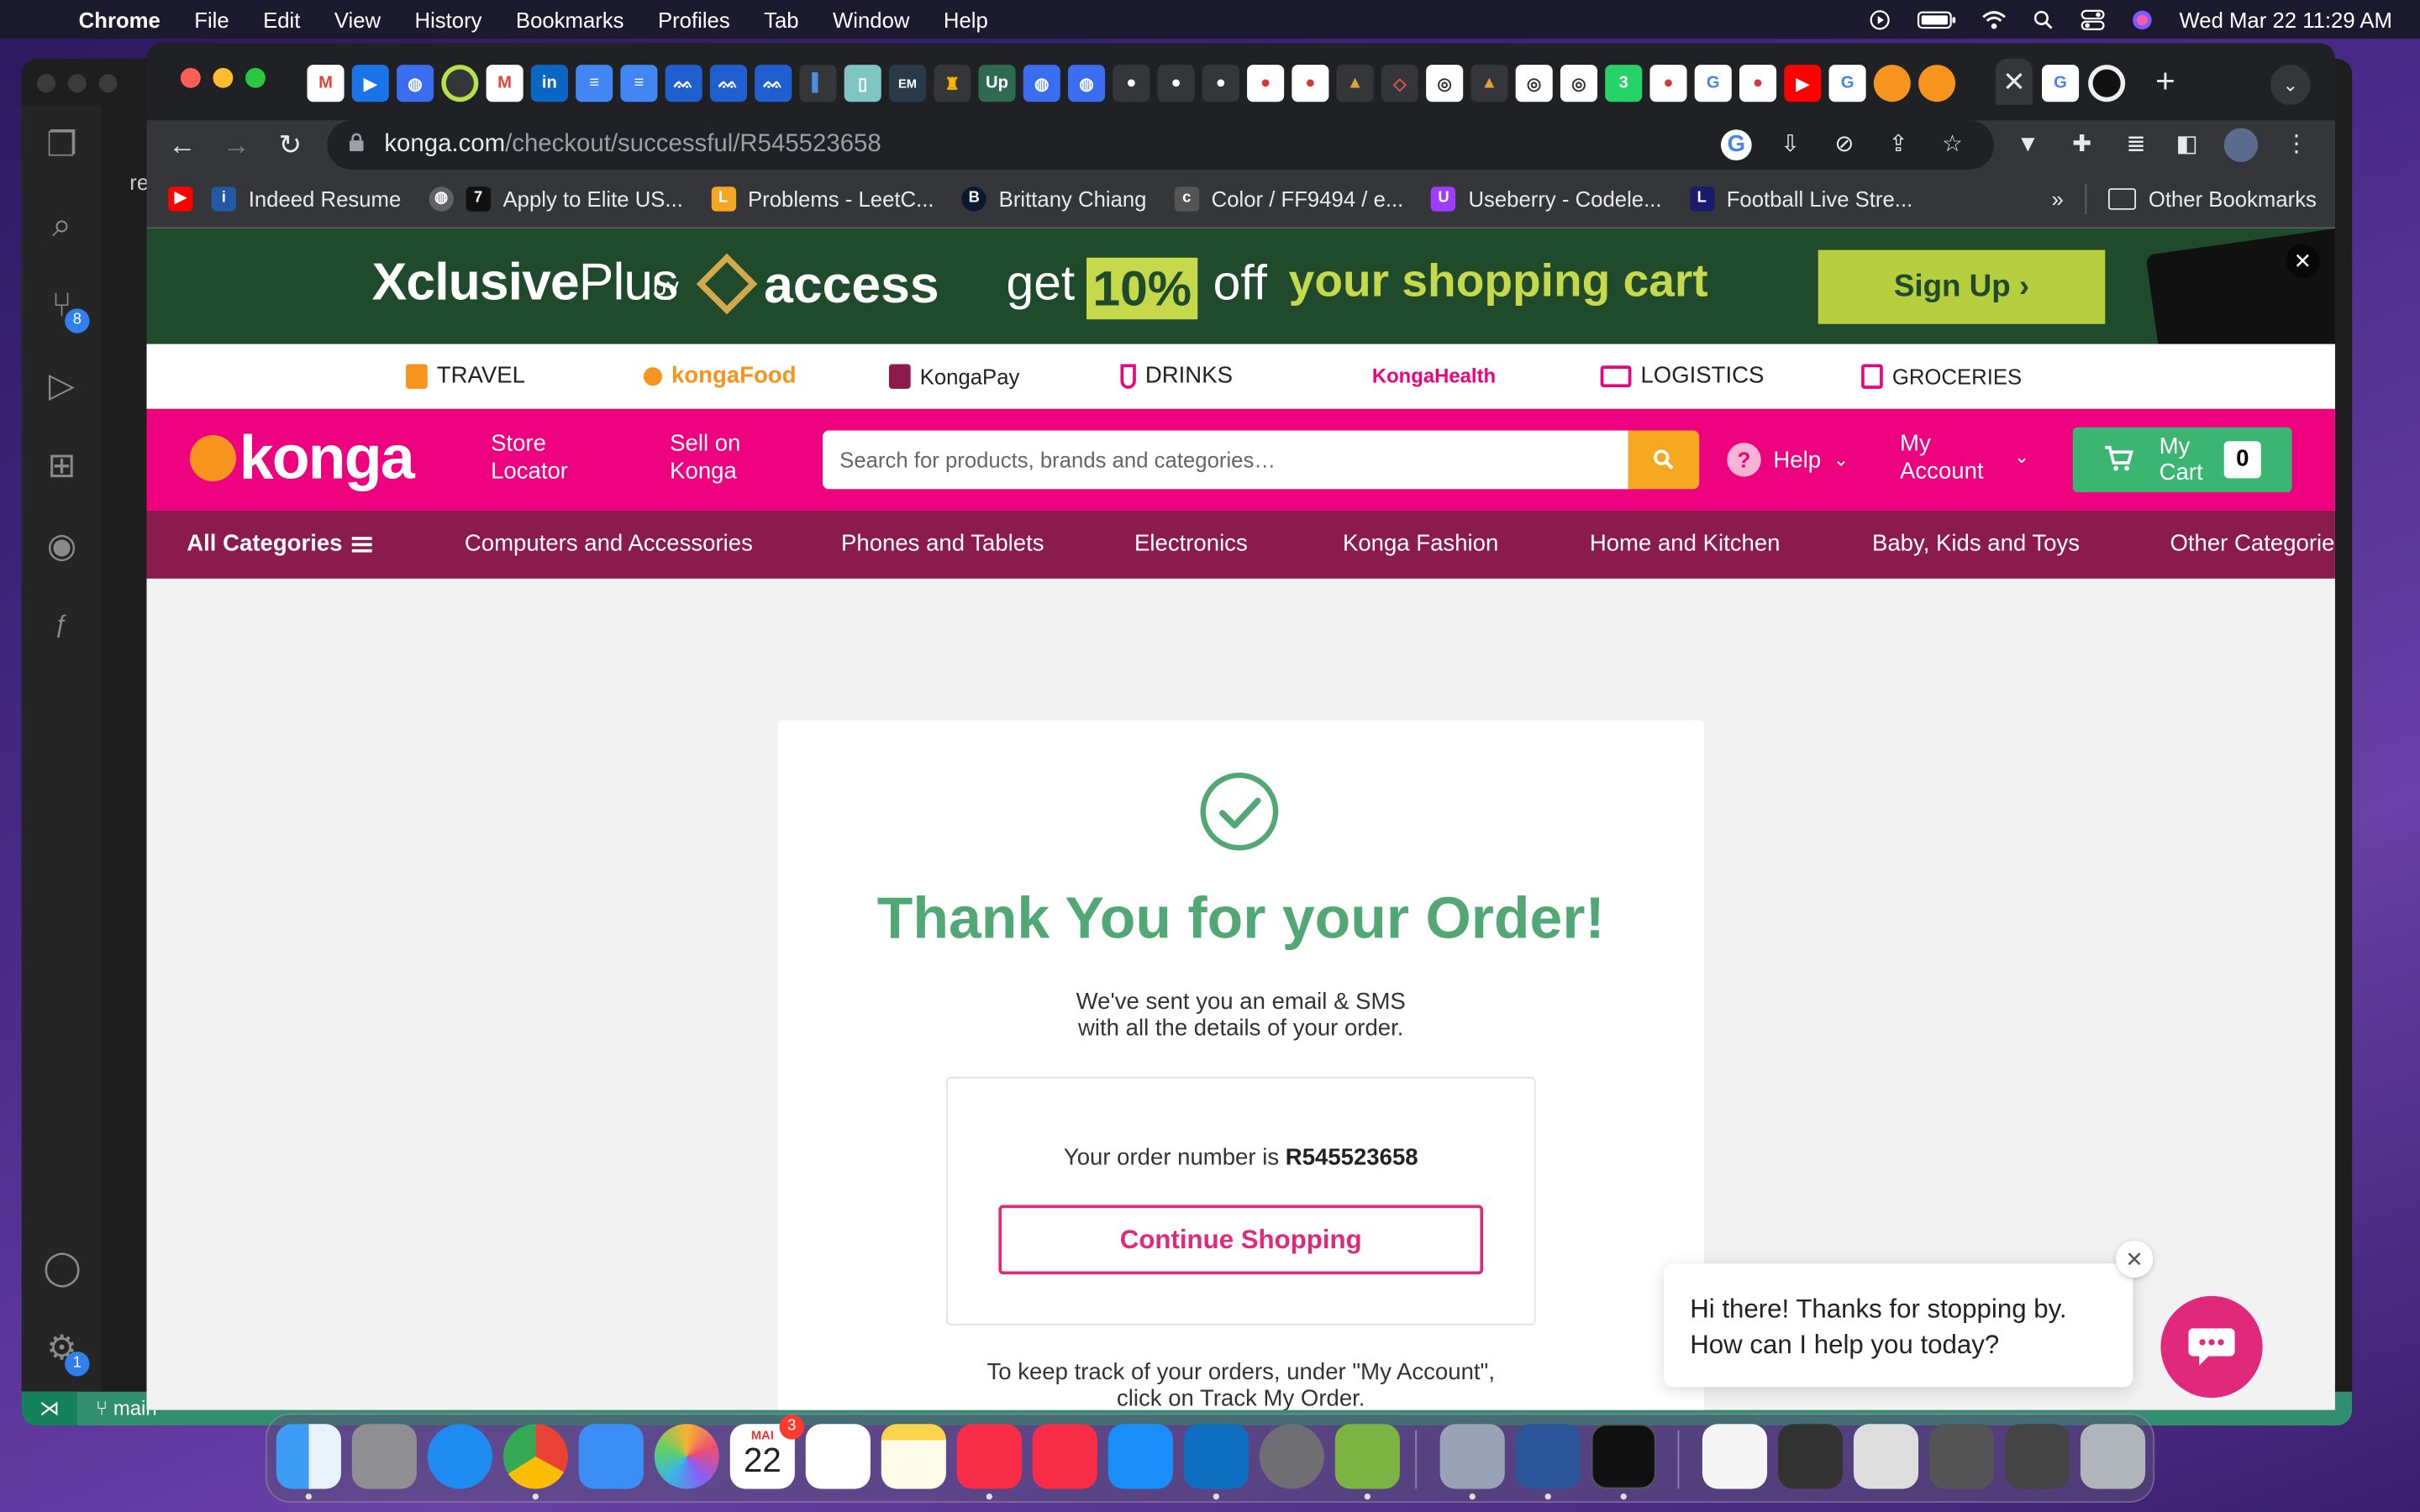 This screenshot has height=1512, width=2420. What do you see at coordinates (358, 19) in the screenshot?
I see `menu-view: View` at bounding box center [358, 19].